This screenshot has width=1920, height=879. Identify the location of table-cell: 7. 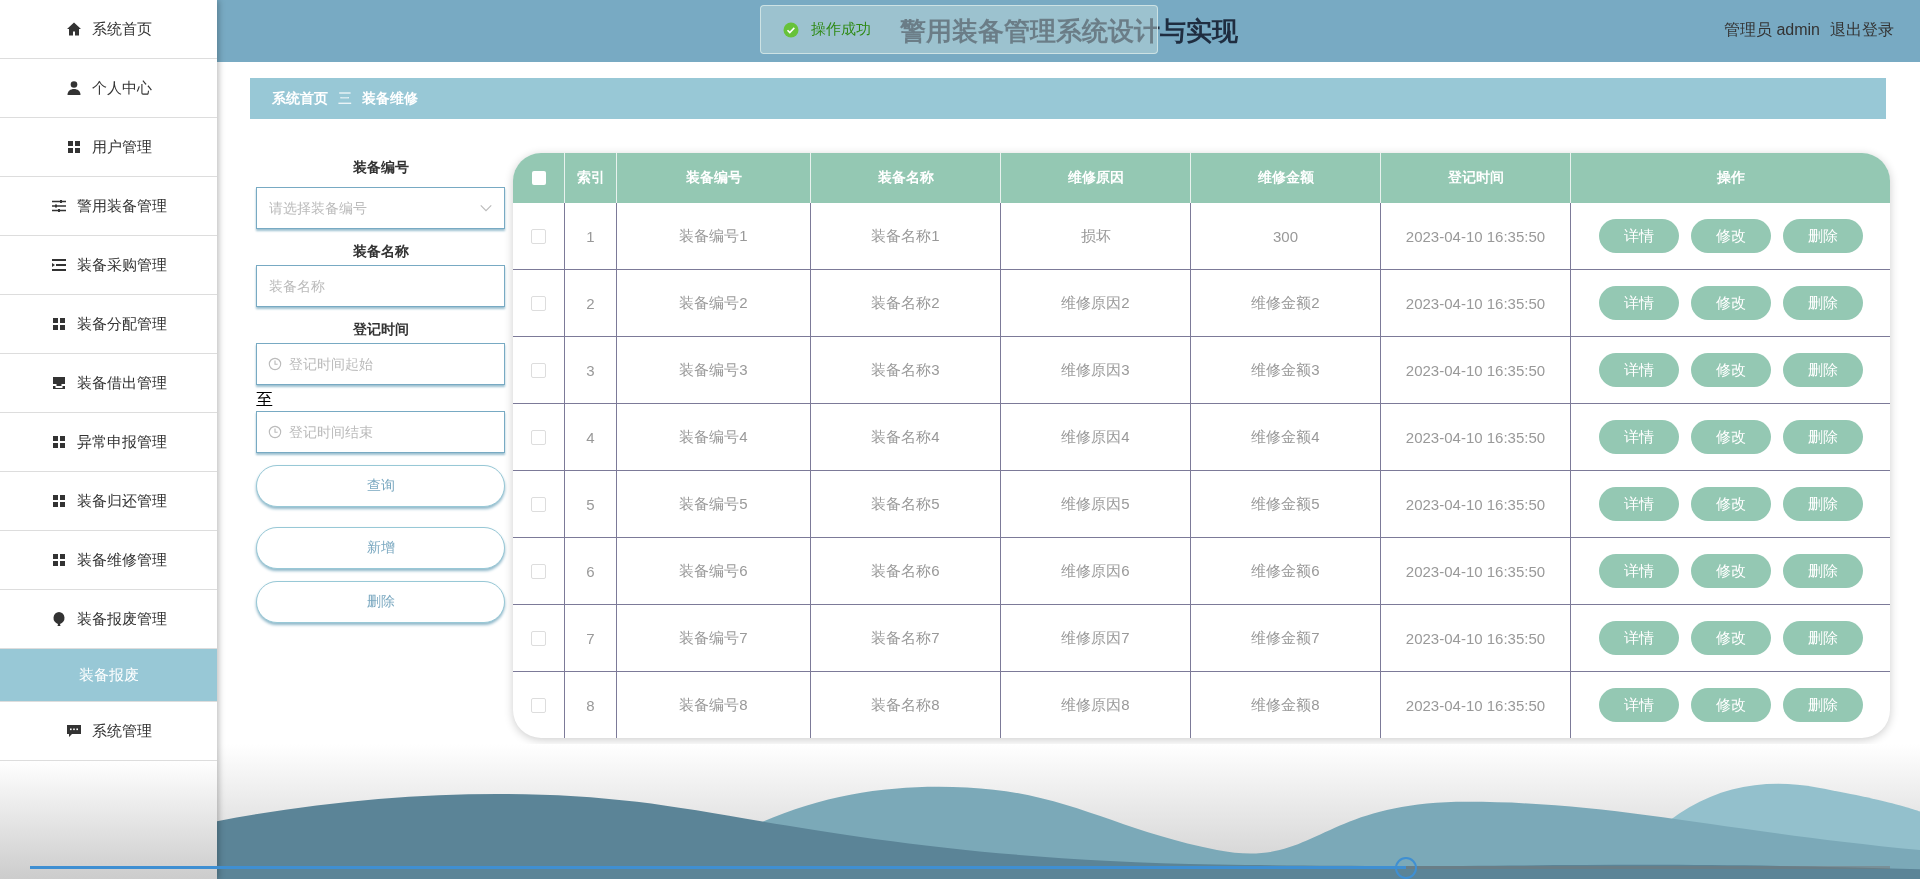
(591, 638).